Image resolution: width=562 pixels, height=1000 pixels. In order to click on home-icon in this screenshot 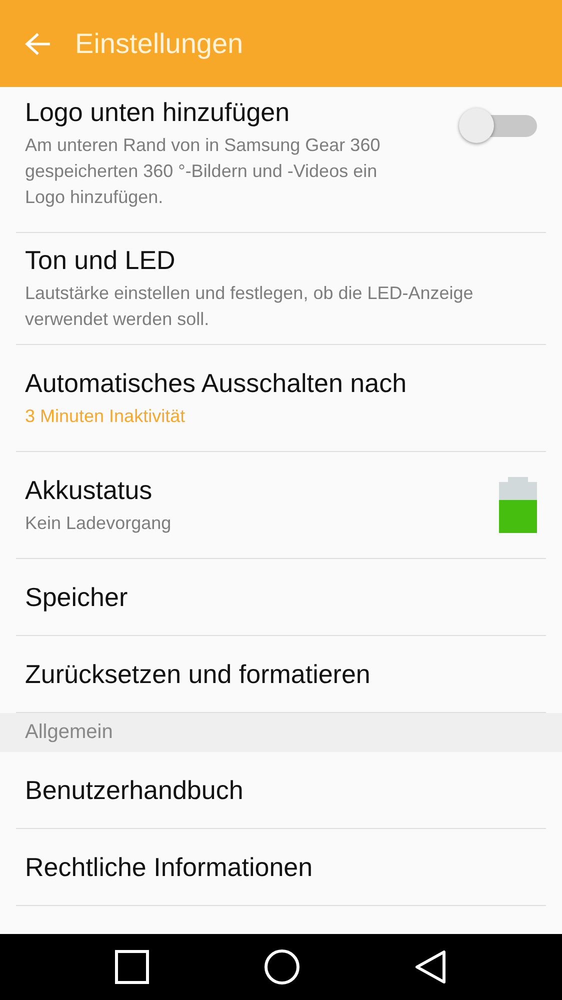, I will do `click(282, 967)`.